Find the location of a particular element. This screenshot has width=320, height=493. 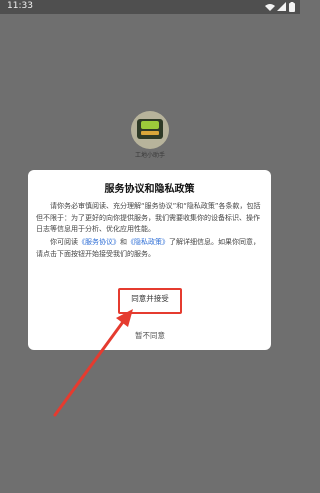

logo-mark is located at coordinates (150, 125).